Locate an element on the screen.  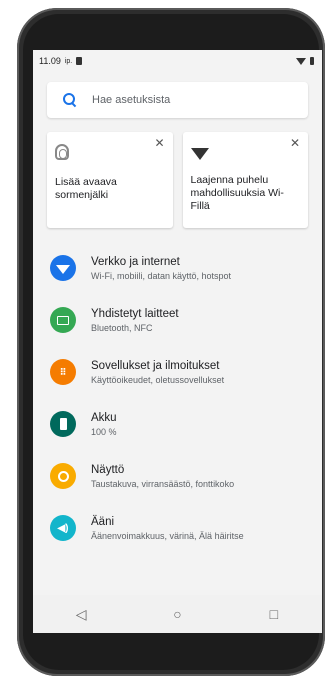
settings-item-title: Ääni is located at coordinates (103, 521).